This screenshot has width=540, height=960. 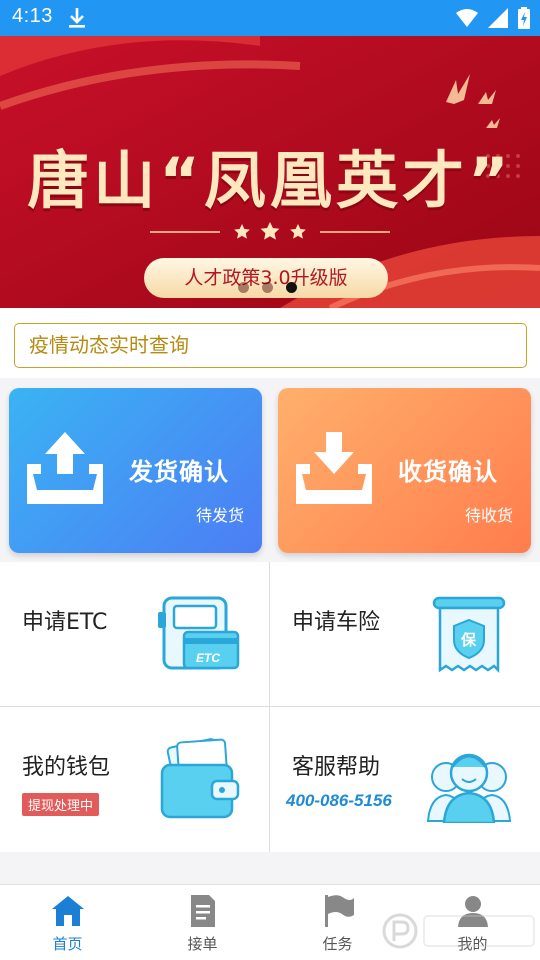 What do you see at coordinates (219, 515) in the screenshot?
I see `ship-pending-label: 待发货` at bounding box center [219, 515].